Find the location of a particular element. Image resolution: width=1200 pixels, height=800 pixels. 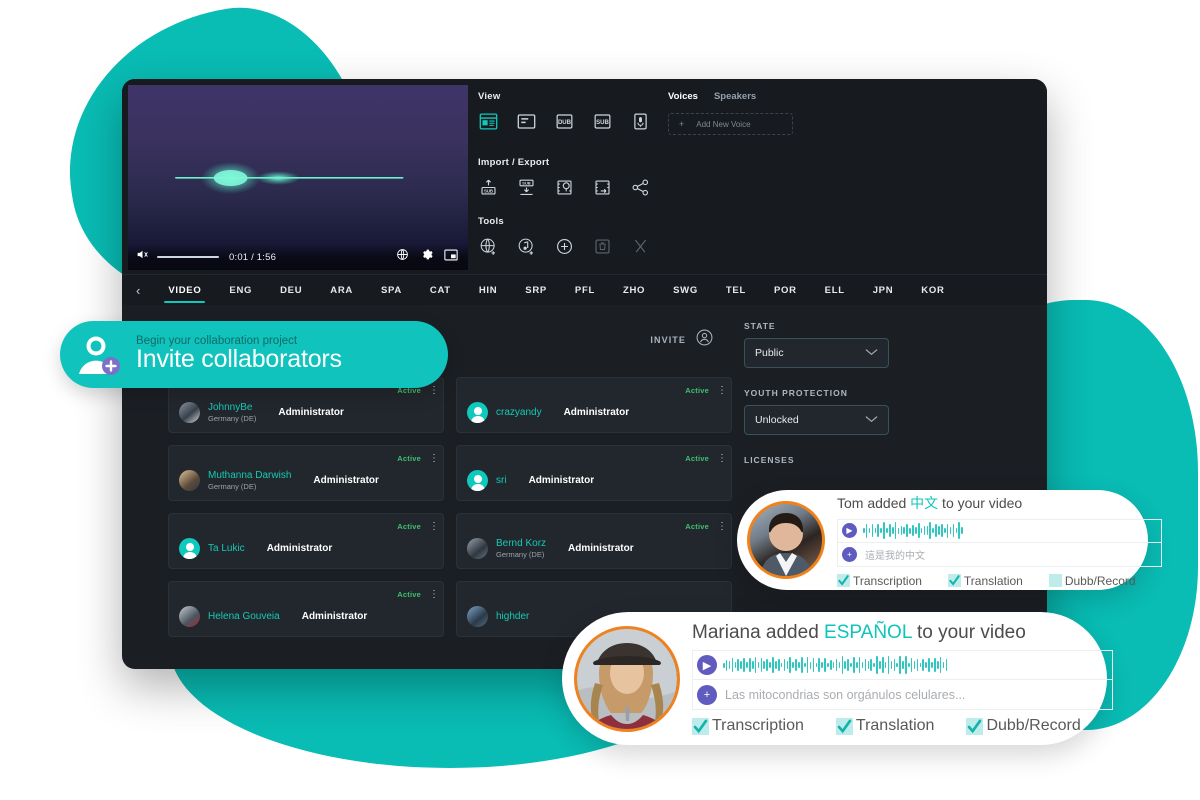

tab-video: VIDEO is located at coordinates (184, 290).